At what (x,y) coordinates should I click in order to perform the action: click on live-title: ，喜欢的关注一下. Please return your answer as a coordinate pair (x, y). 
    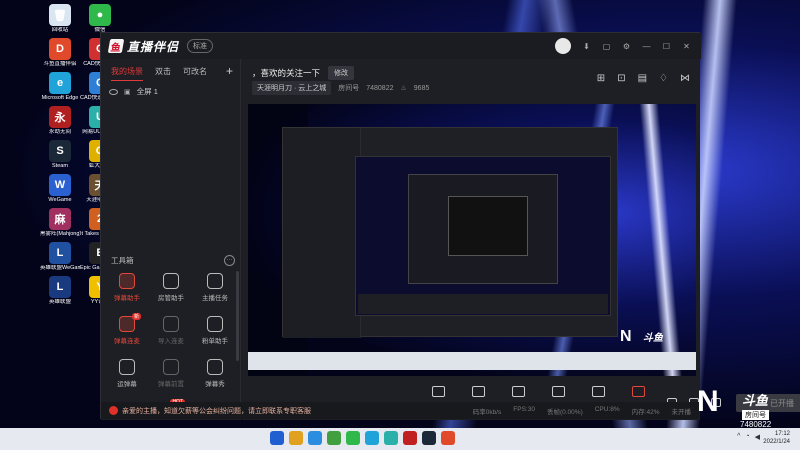
    Looking at the image, I should click on (286, 73).